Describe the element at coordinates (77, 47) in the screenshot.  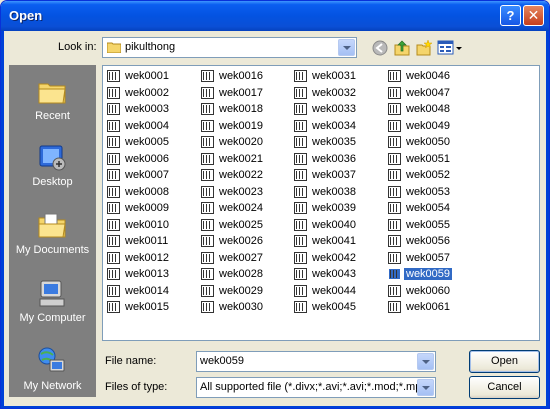
I see `look-in-label: Look in:` at that location.